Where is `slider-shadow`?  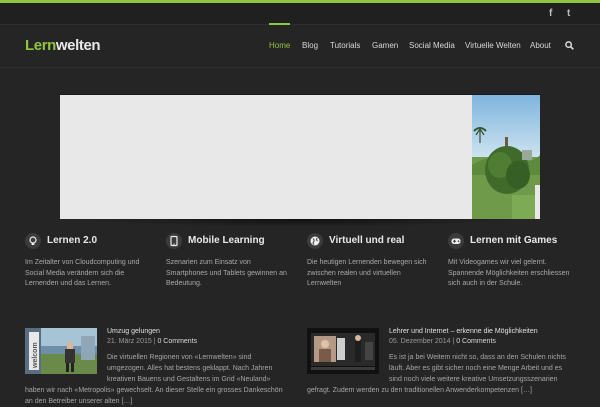 slider-shadow is located at coordinates (300, 223).